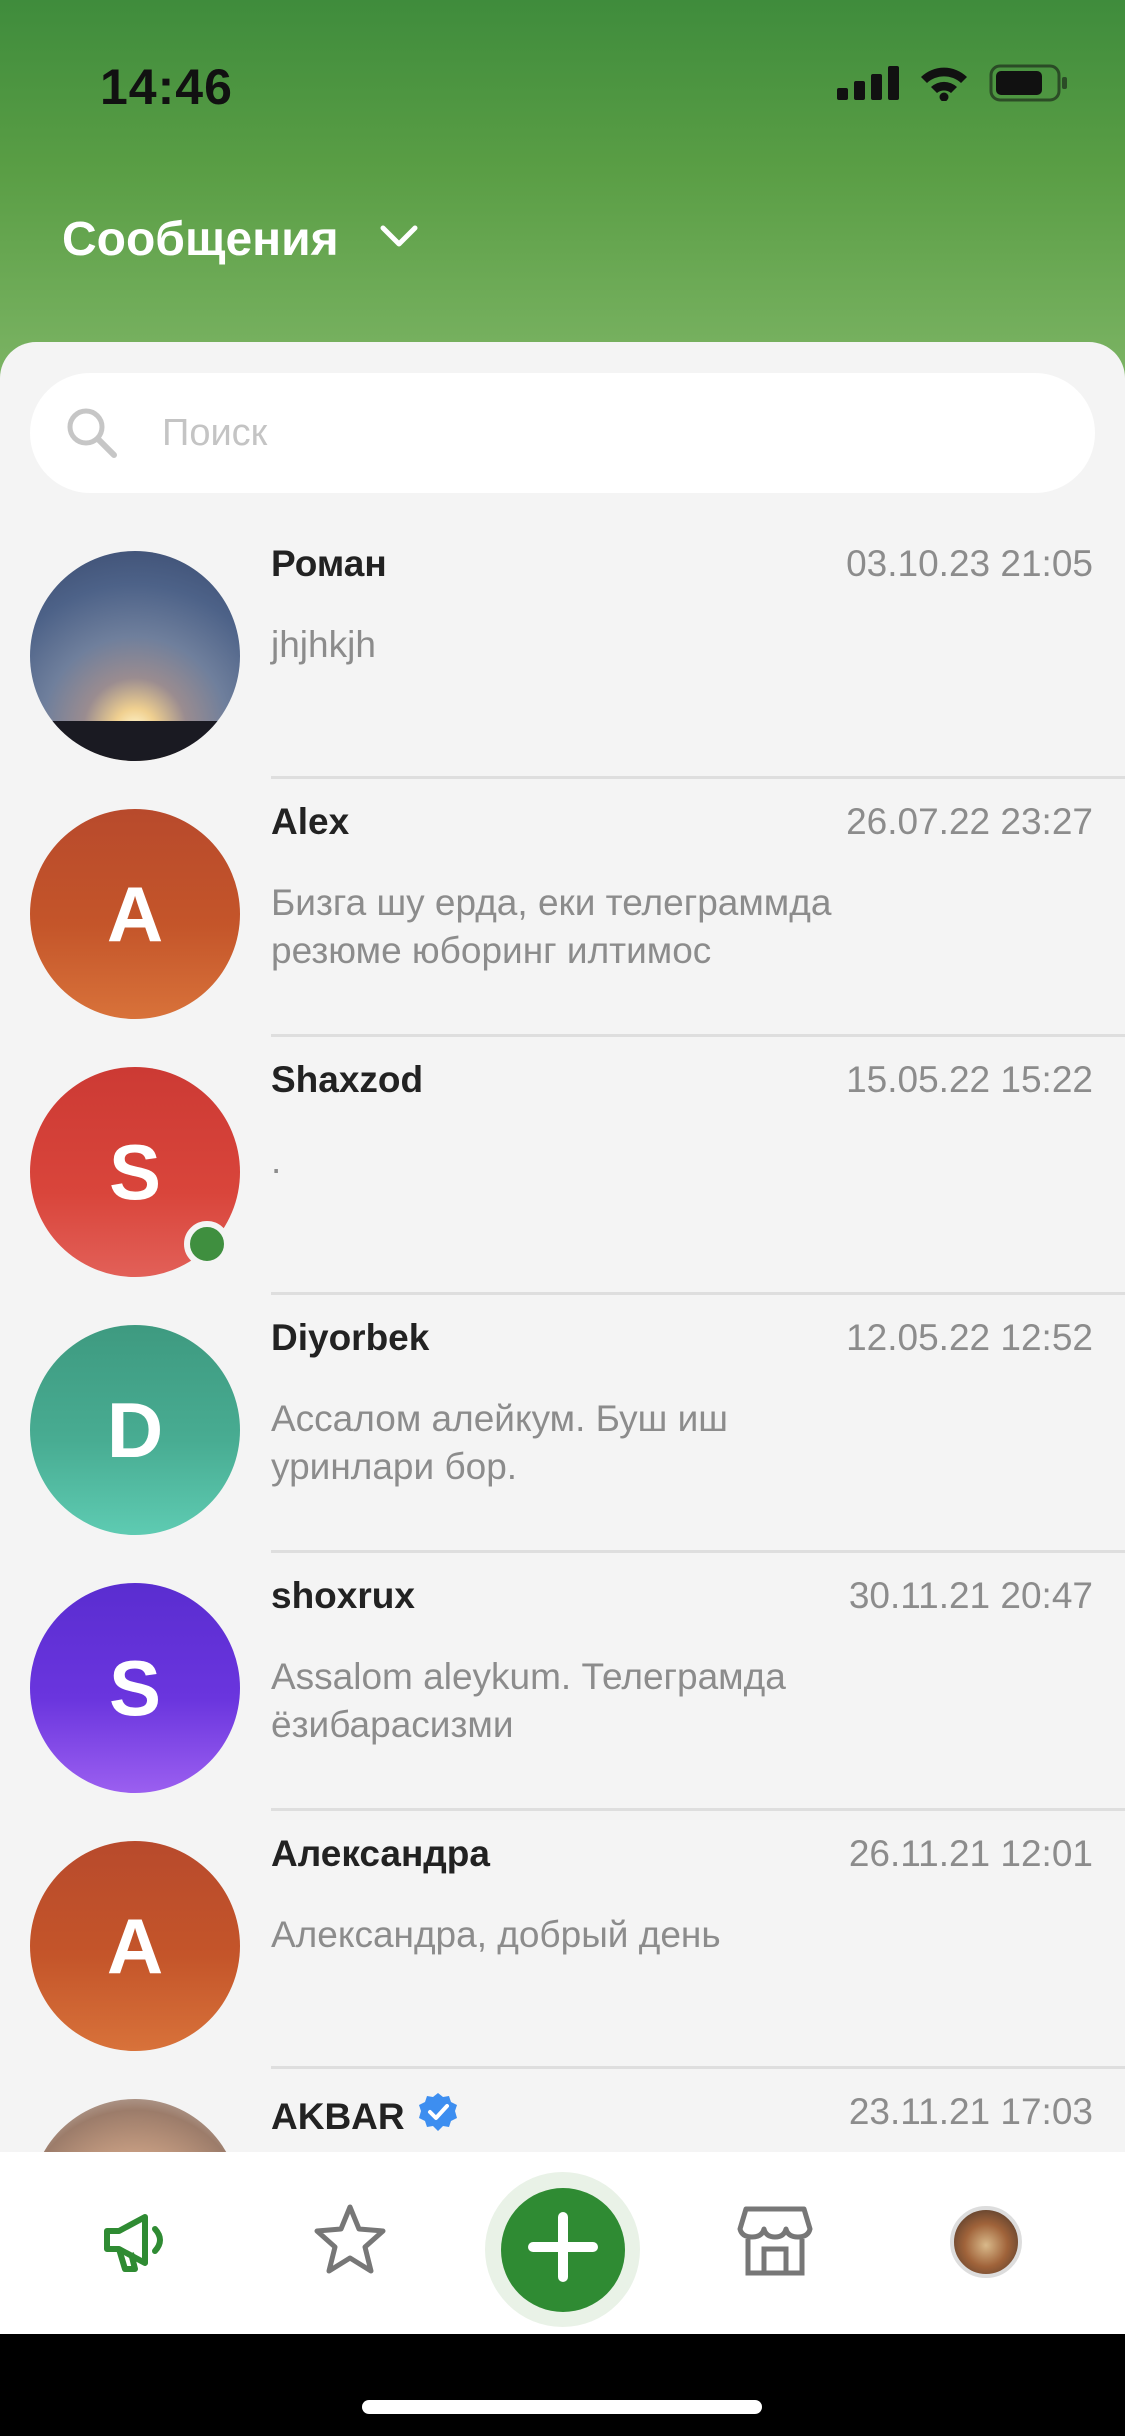 Image resolution: width=1125 pixels, height=2436 pixels. Describe the element at coordinates (310, 821) in the screenshot. I see `contact-name: Alex` at that location.